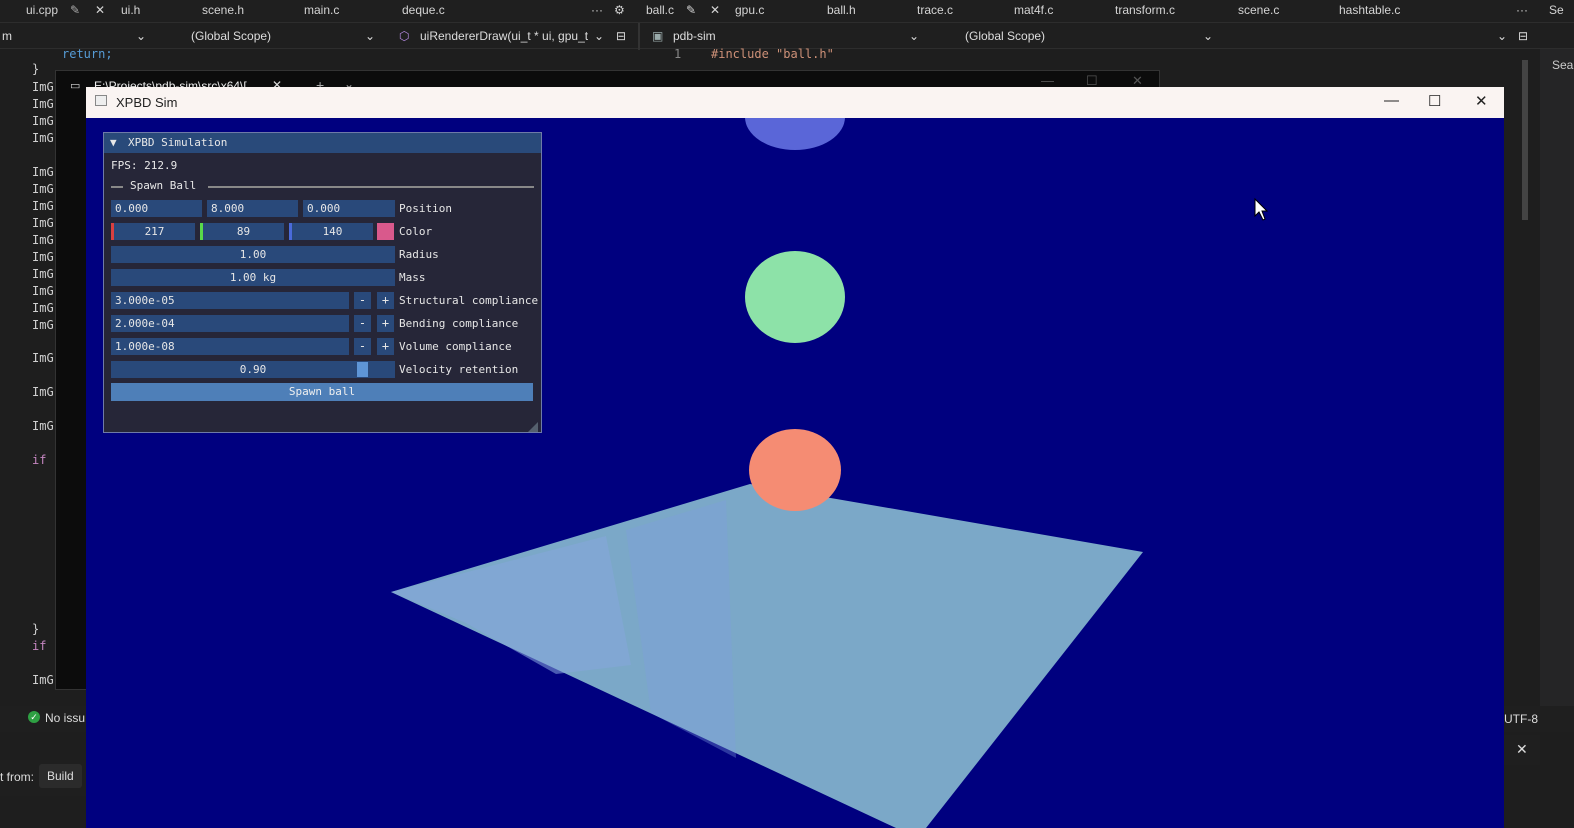 The image size is (1574, 828). I want to click on panel-title: XPBD Simulation, so click(178, 142).